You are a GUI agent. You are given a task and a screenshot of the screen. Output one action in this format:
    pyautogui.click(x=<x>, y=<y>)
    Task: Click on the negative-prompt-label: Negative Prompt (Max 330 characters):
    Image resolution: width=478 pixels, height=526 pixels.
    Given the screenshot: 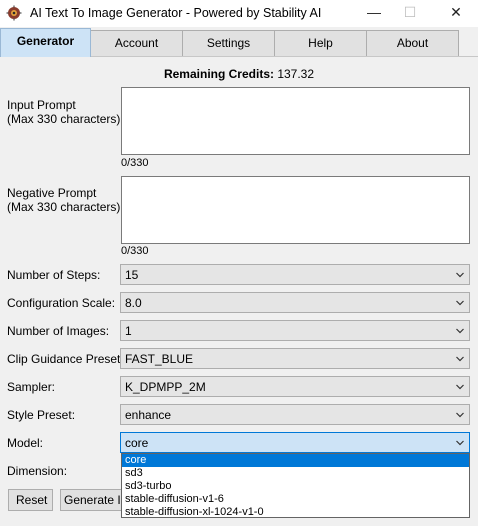 What is the action you would take?
    pyautogui.click(x=65, y=200)
    